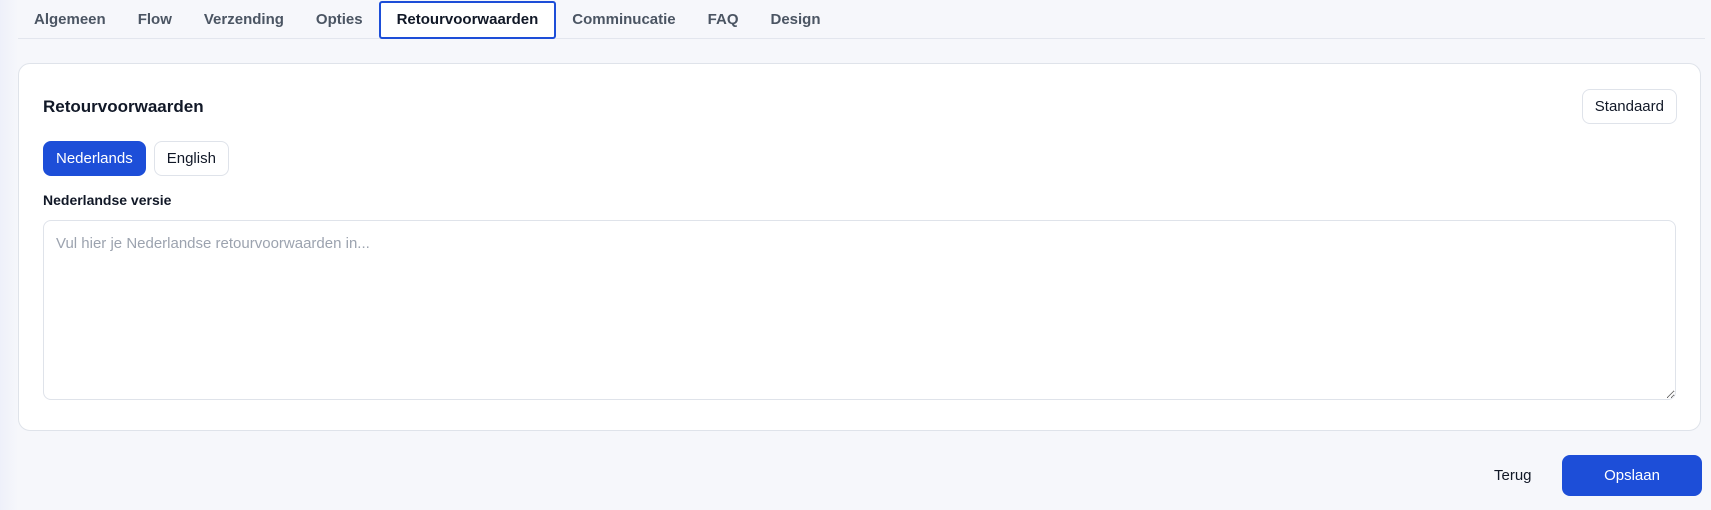 The width and height of the screenshot is (1711, 510). Describe the element at coordinates (467, 19) in the screenshot. I see `tab-retourvoorwaarden: Retourvoorwaarden` at that location.